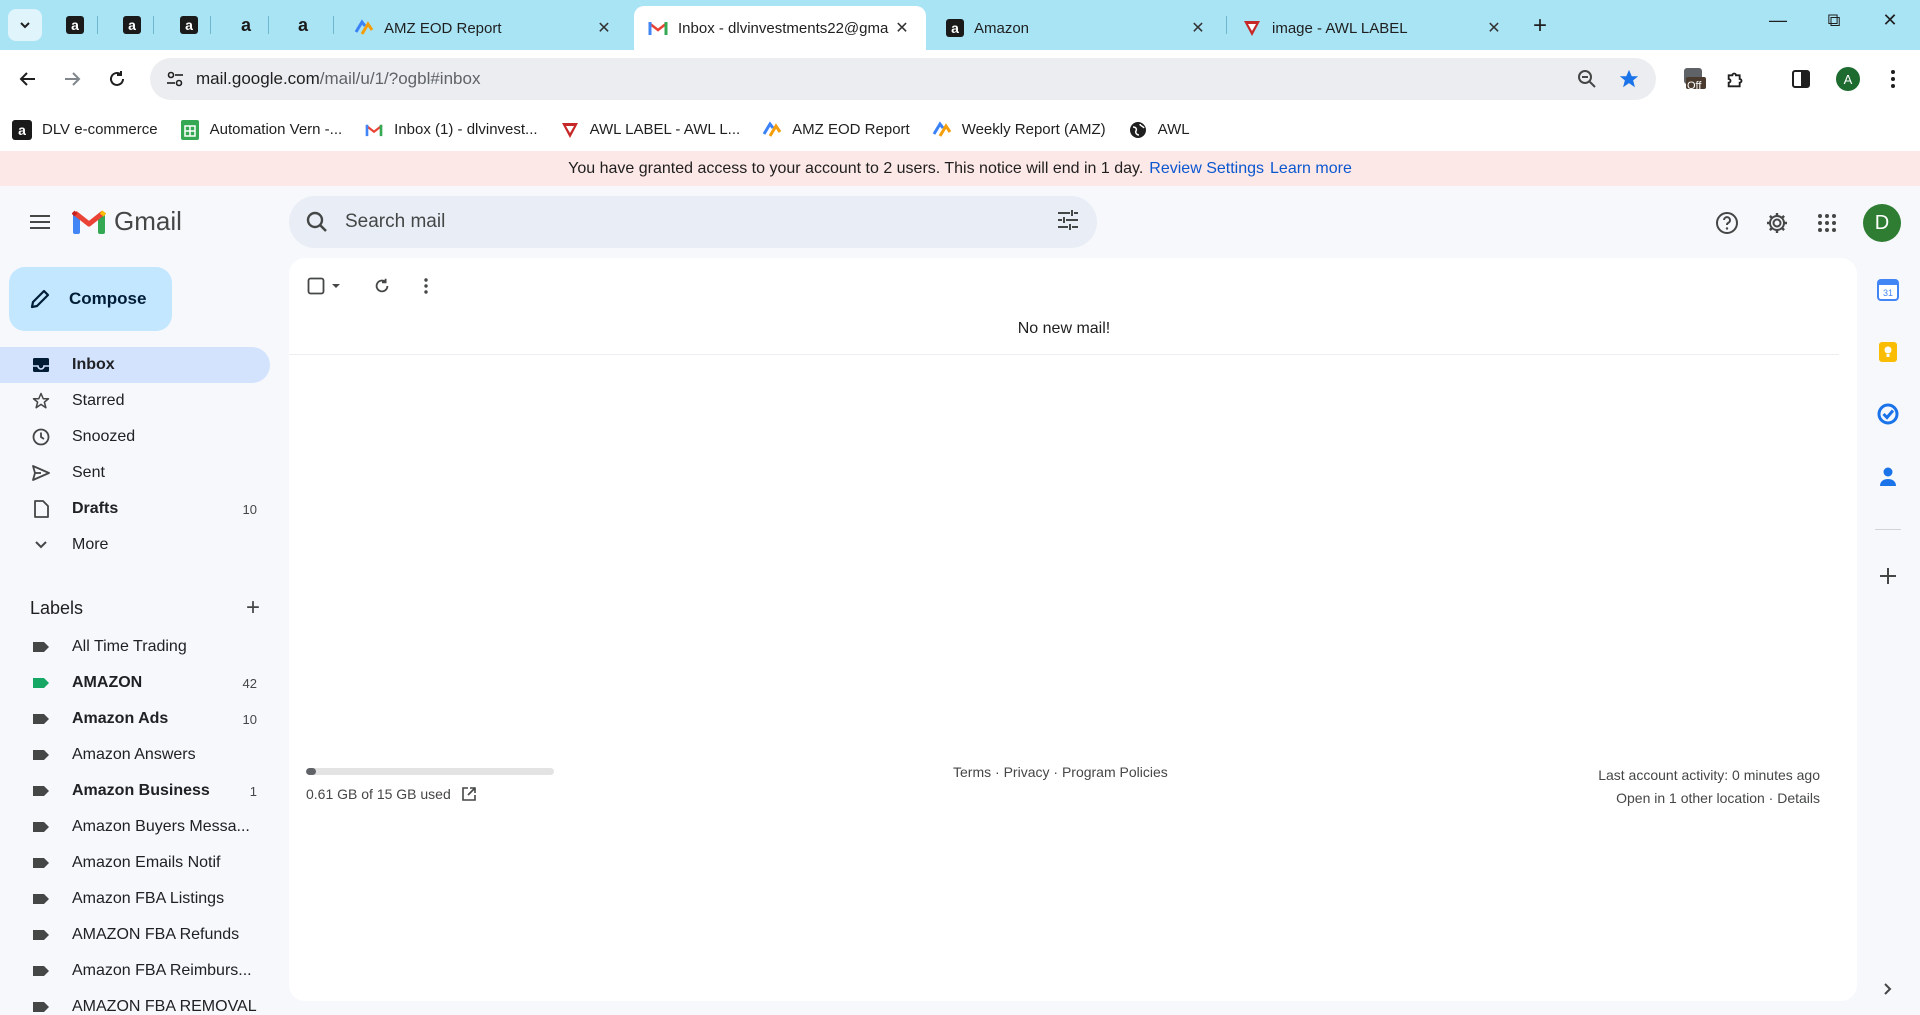 This screenshot has width=1920, height=1015. I want to click on new-tab-button: +, so click(1540, 26).